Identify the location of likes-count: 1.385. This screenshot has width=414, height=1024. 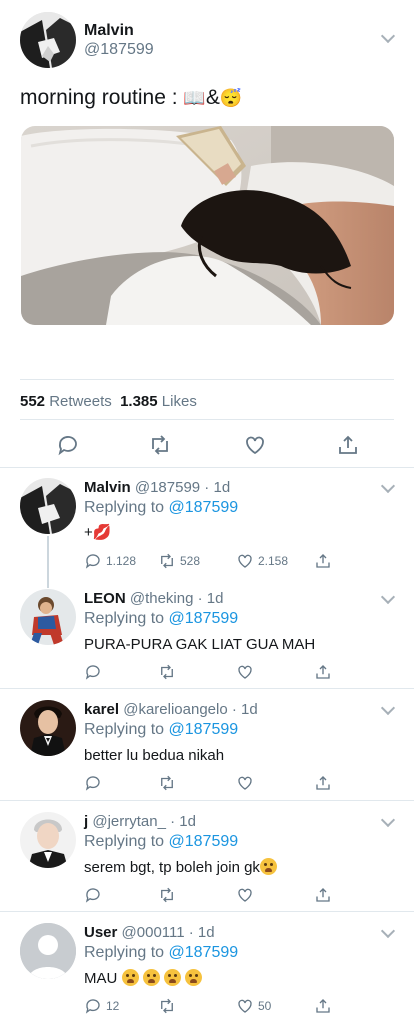
(139, 401).